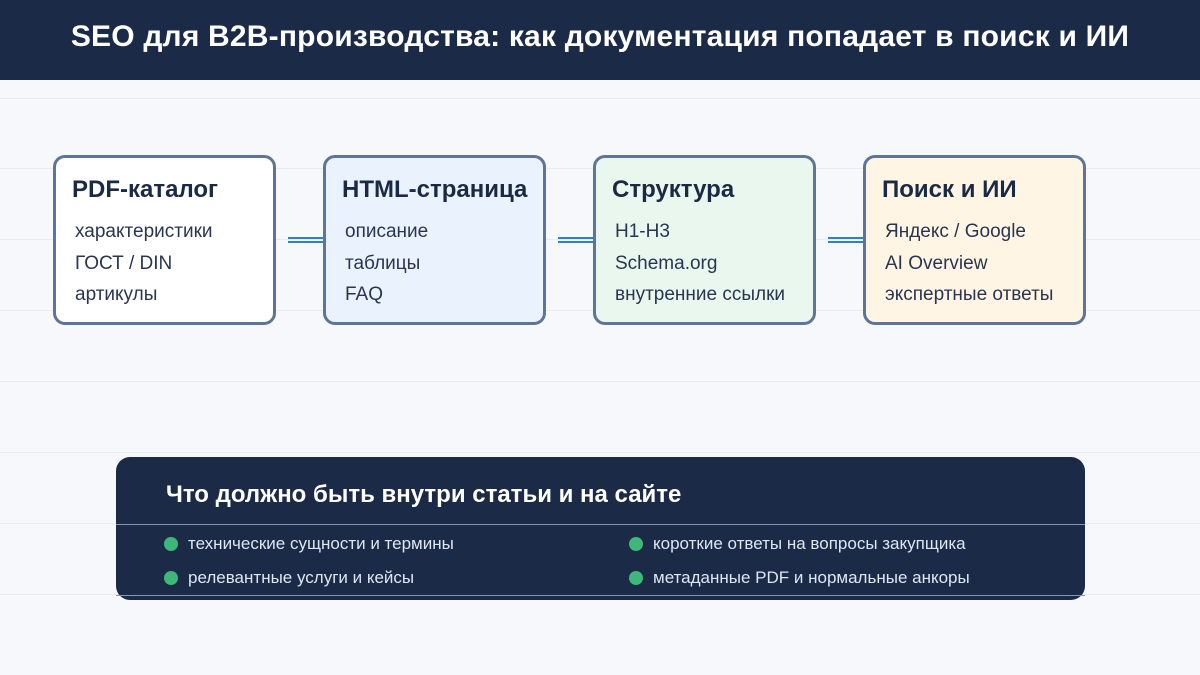  I want to click on checklist-point-text: релевантные услуги и кейсы, so click(301, 577).